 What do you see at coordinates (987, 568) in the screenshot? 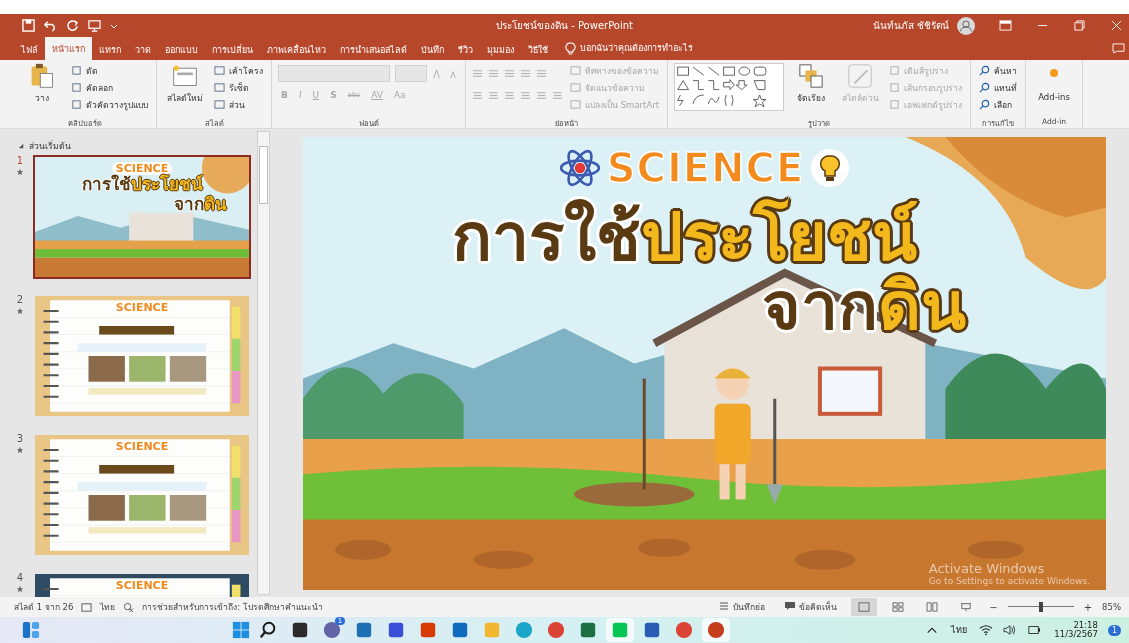
I see `activation-notice: Activate Windows` at bounding box center [987, 568].